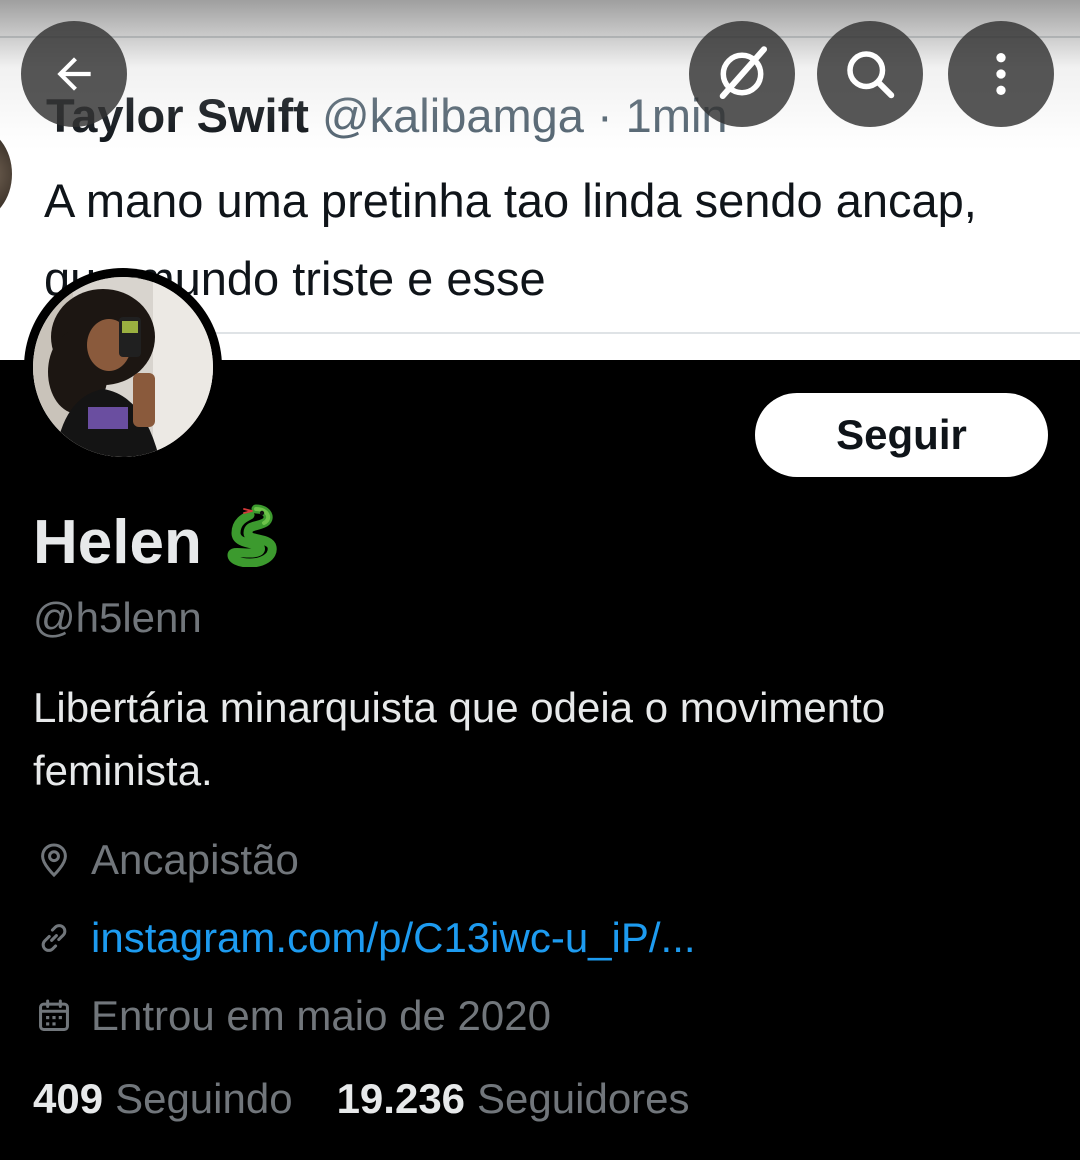  What do you see at coordinates (401, 1098) in the screenshot?
I see `followers-count: 19.236` at bounding box center [401, 1098].